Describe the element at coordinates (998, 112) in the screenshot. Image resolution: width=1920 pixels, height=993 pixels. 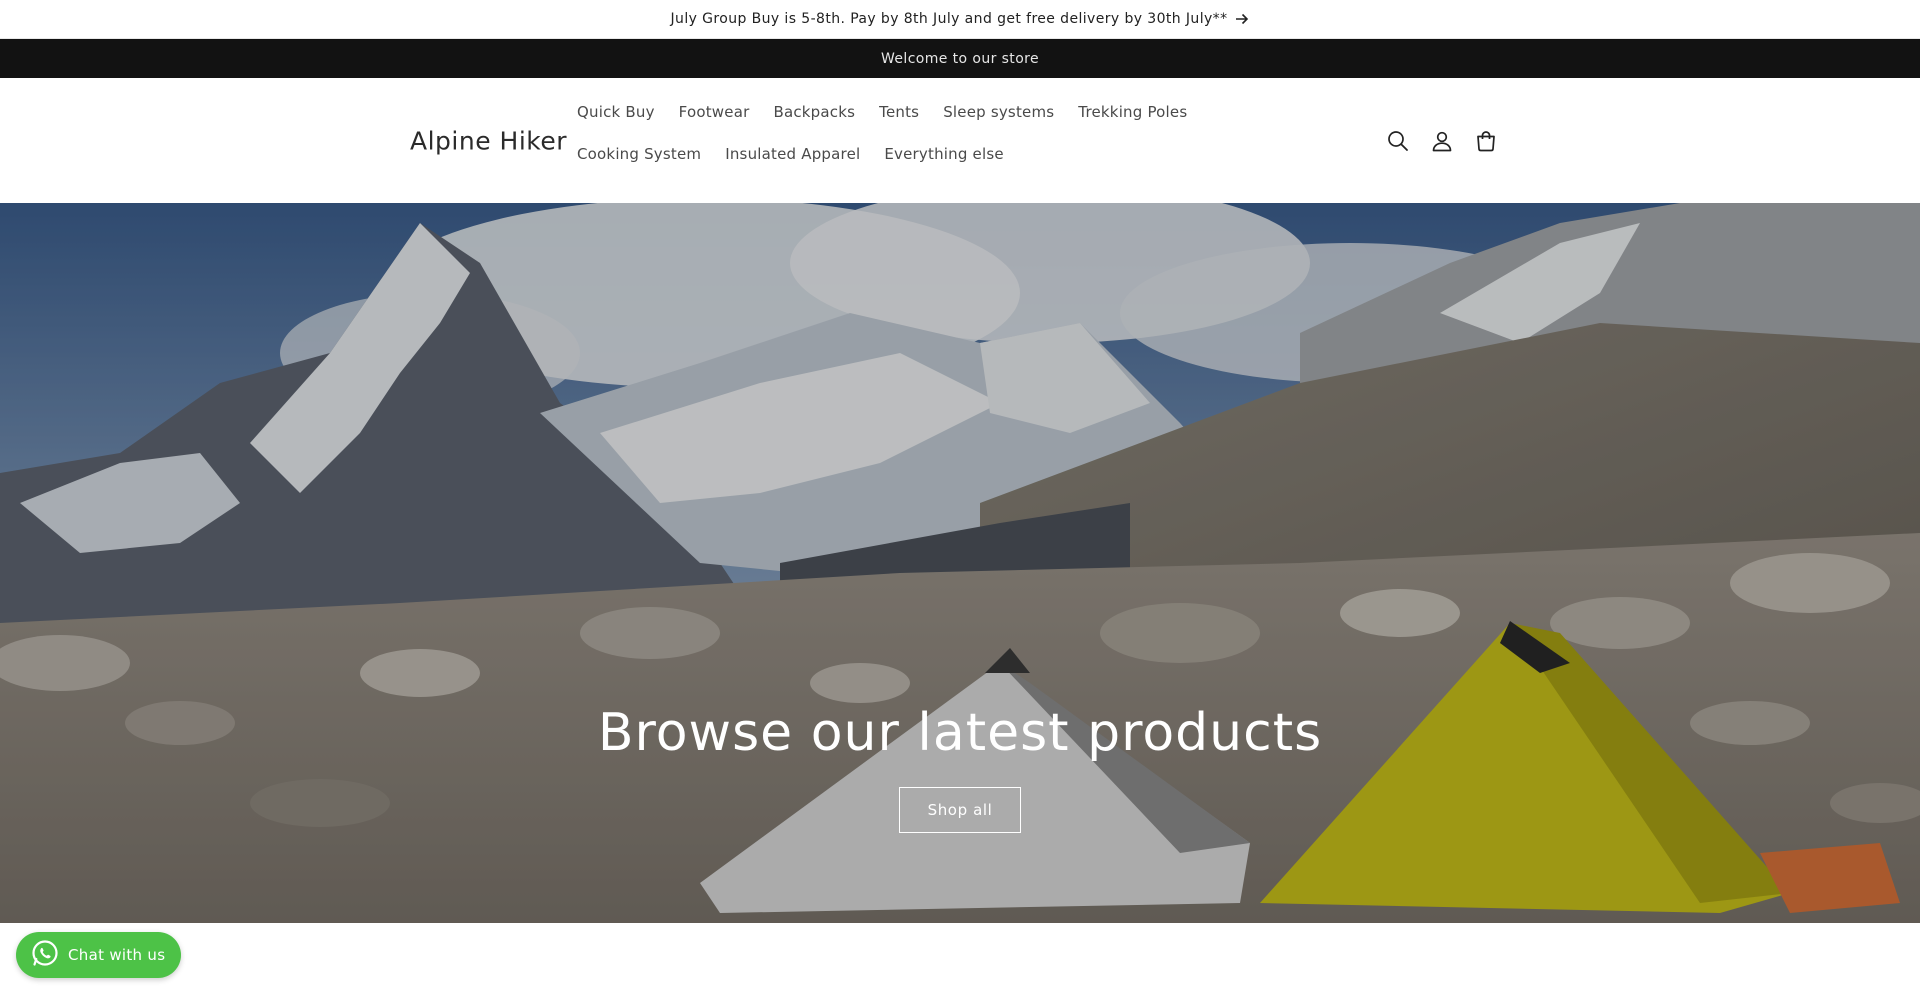
I see `nav-item-sleep-systems: Sleep systems` at that location.